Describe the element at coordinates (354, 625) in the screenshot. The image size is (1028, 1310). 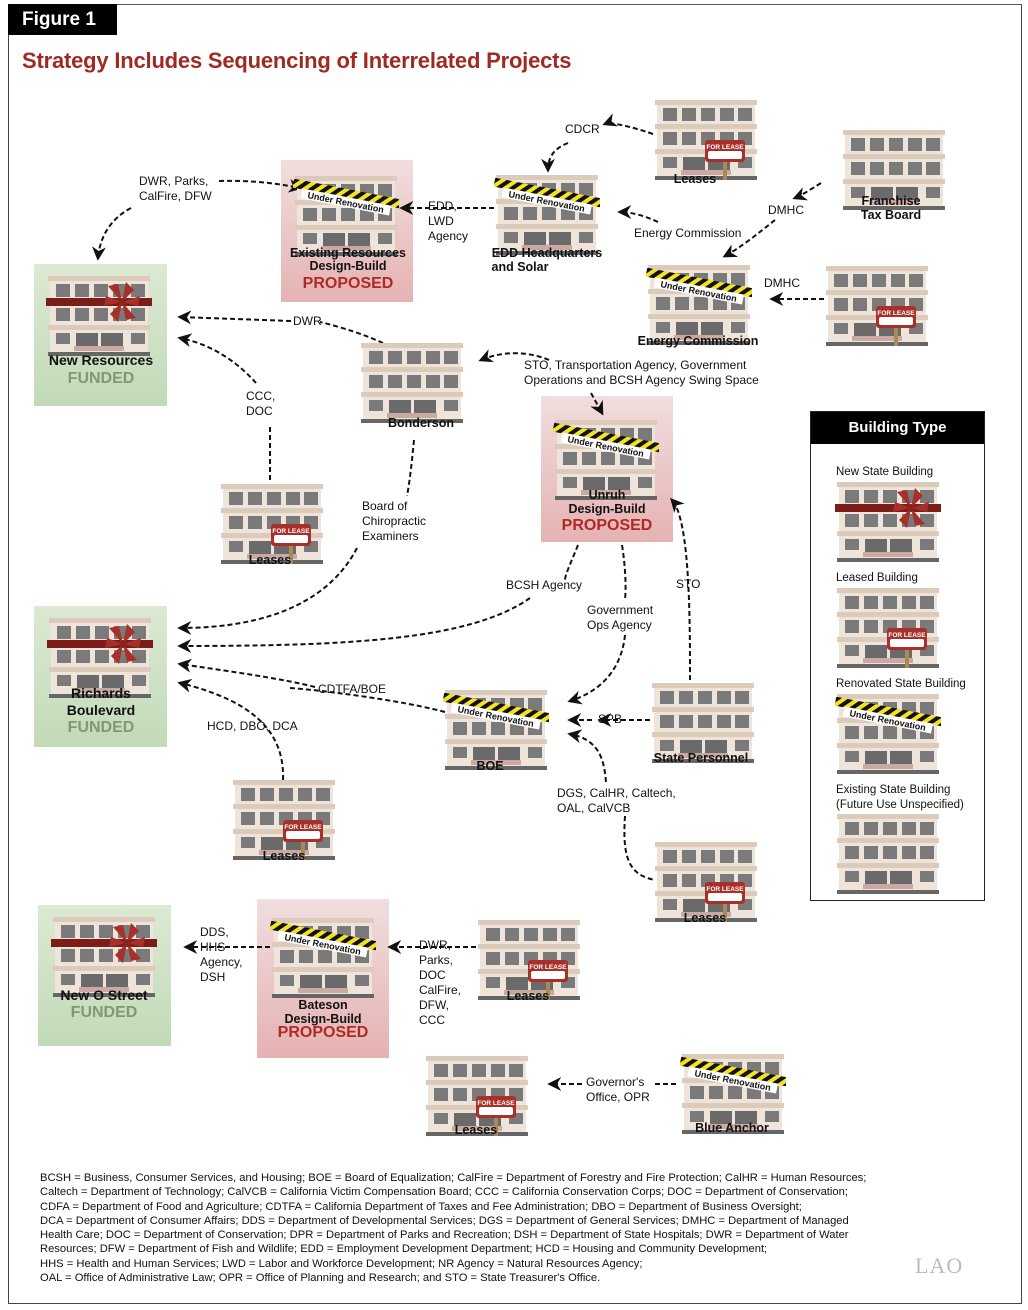
I see `edge-bcsh-to-richards-b` at that location.